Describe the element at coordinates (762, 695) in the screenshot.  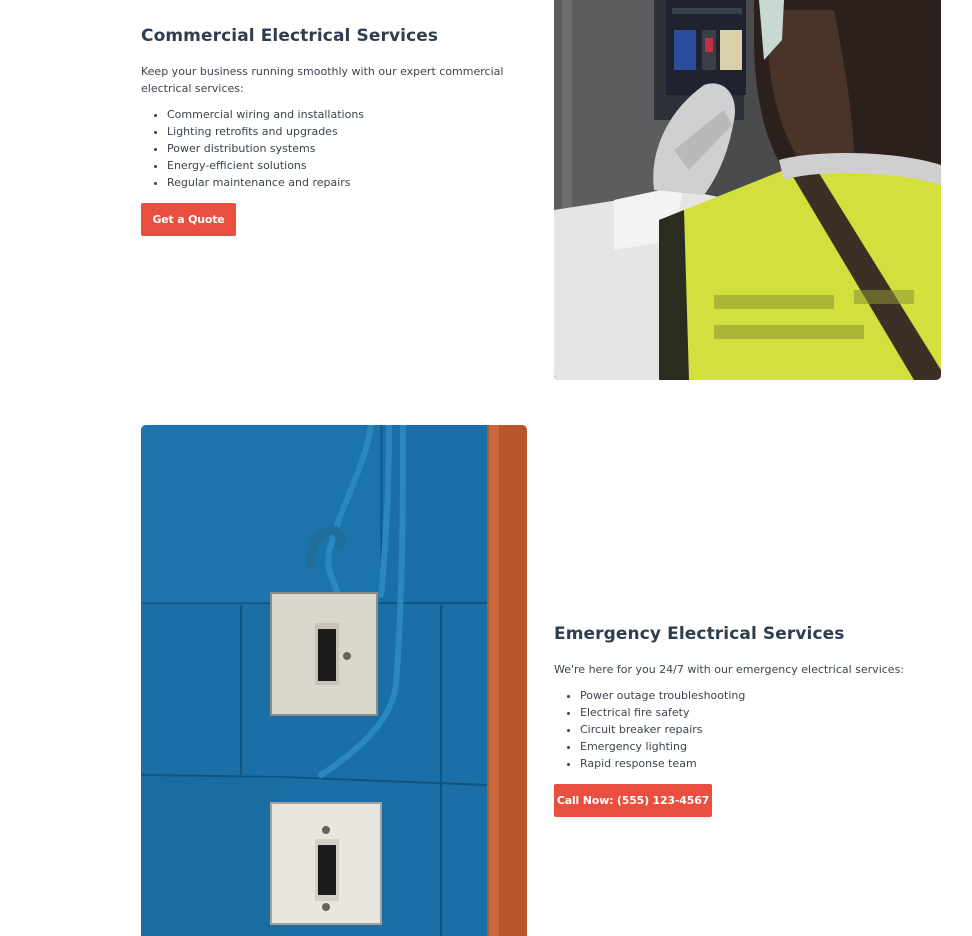
I see `list-item: Power outage troubleshooting` at that location.